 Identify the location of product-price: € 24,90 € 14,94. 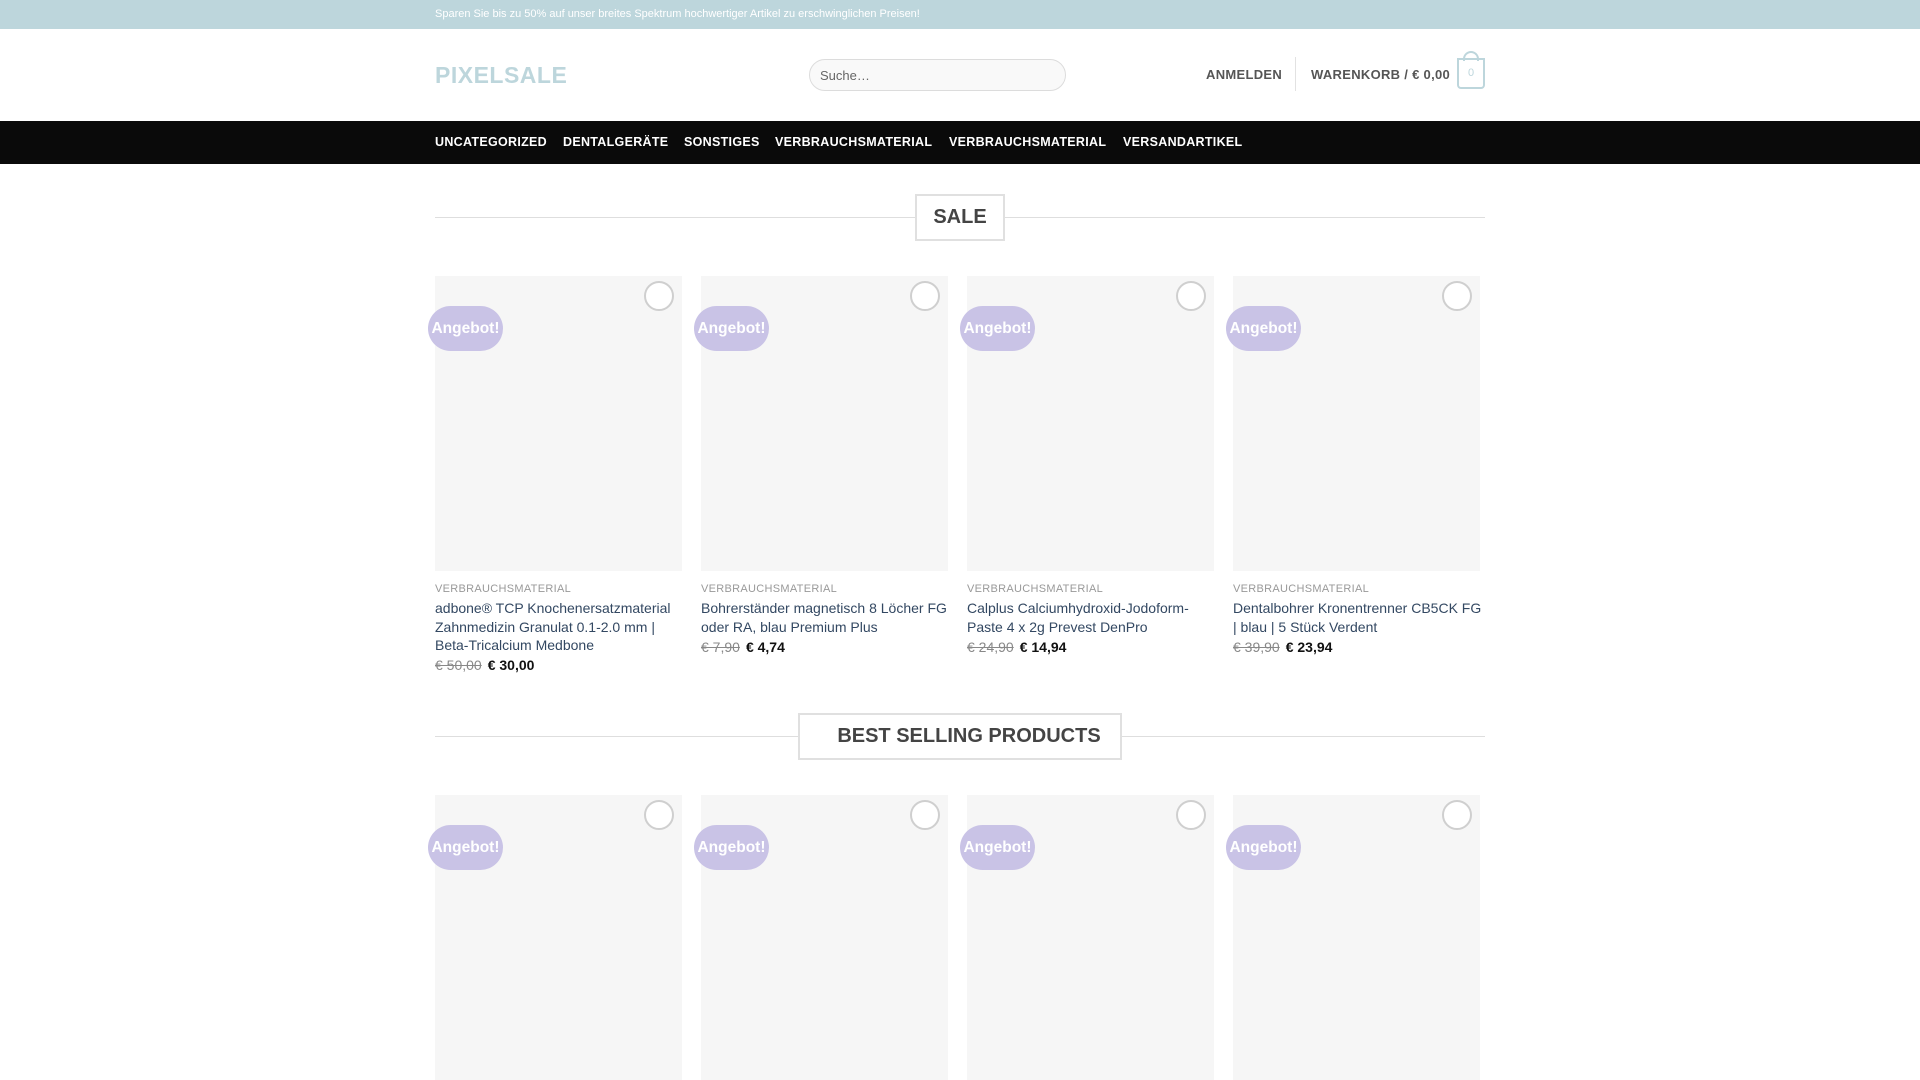
(1016, 647).